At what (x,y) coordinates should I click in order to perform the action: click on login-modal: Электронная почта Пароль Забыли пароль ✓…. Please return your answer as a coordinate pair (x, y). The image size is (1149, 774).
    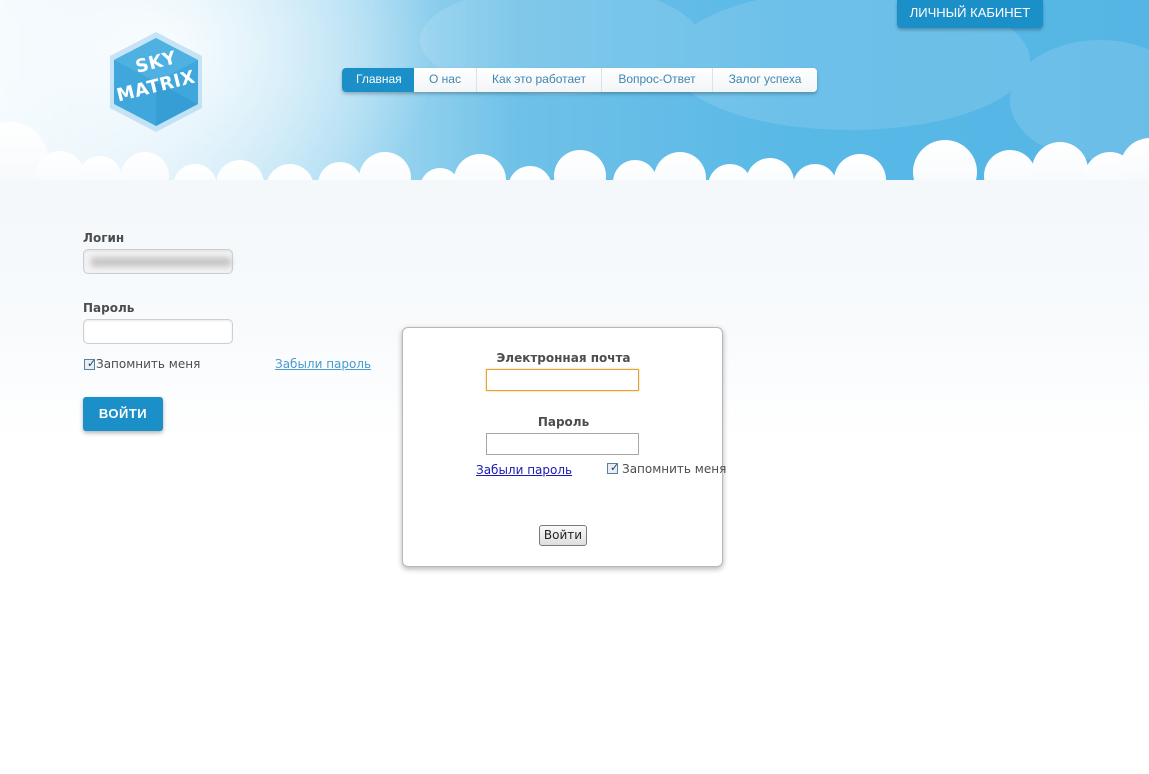
    Looking at the image, I should click on (564, 447).